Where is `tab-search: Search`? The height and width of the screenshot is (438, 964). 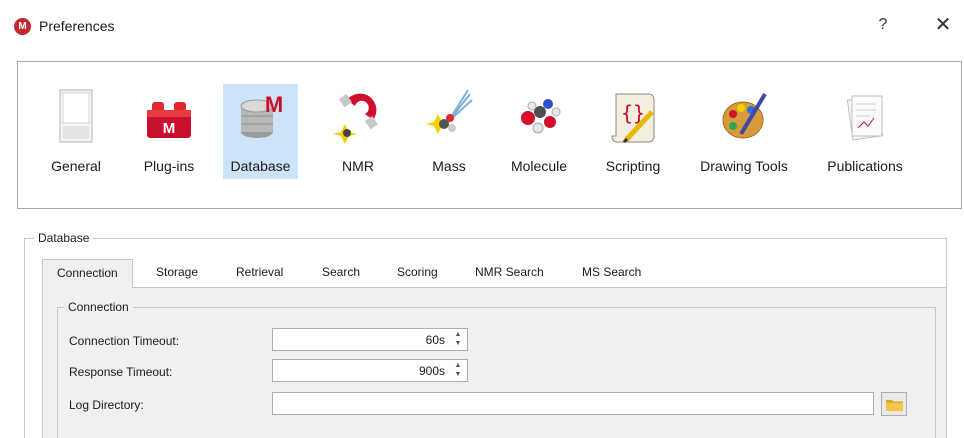
tab-search: Search is located at coordinates (341, 276).